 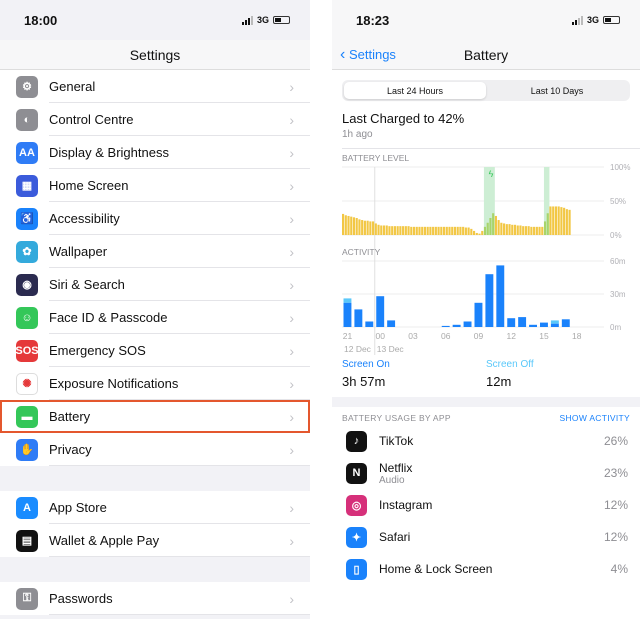 What do you see at coordinates (27, 416) in the screenshot?
I see `battery-icon: ▬` at bounding box center [27, 416].